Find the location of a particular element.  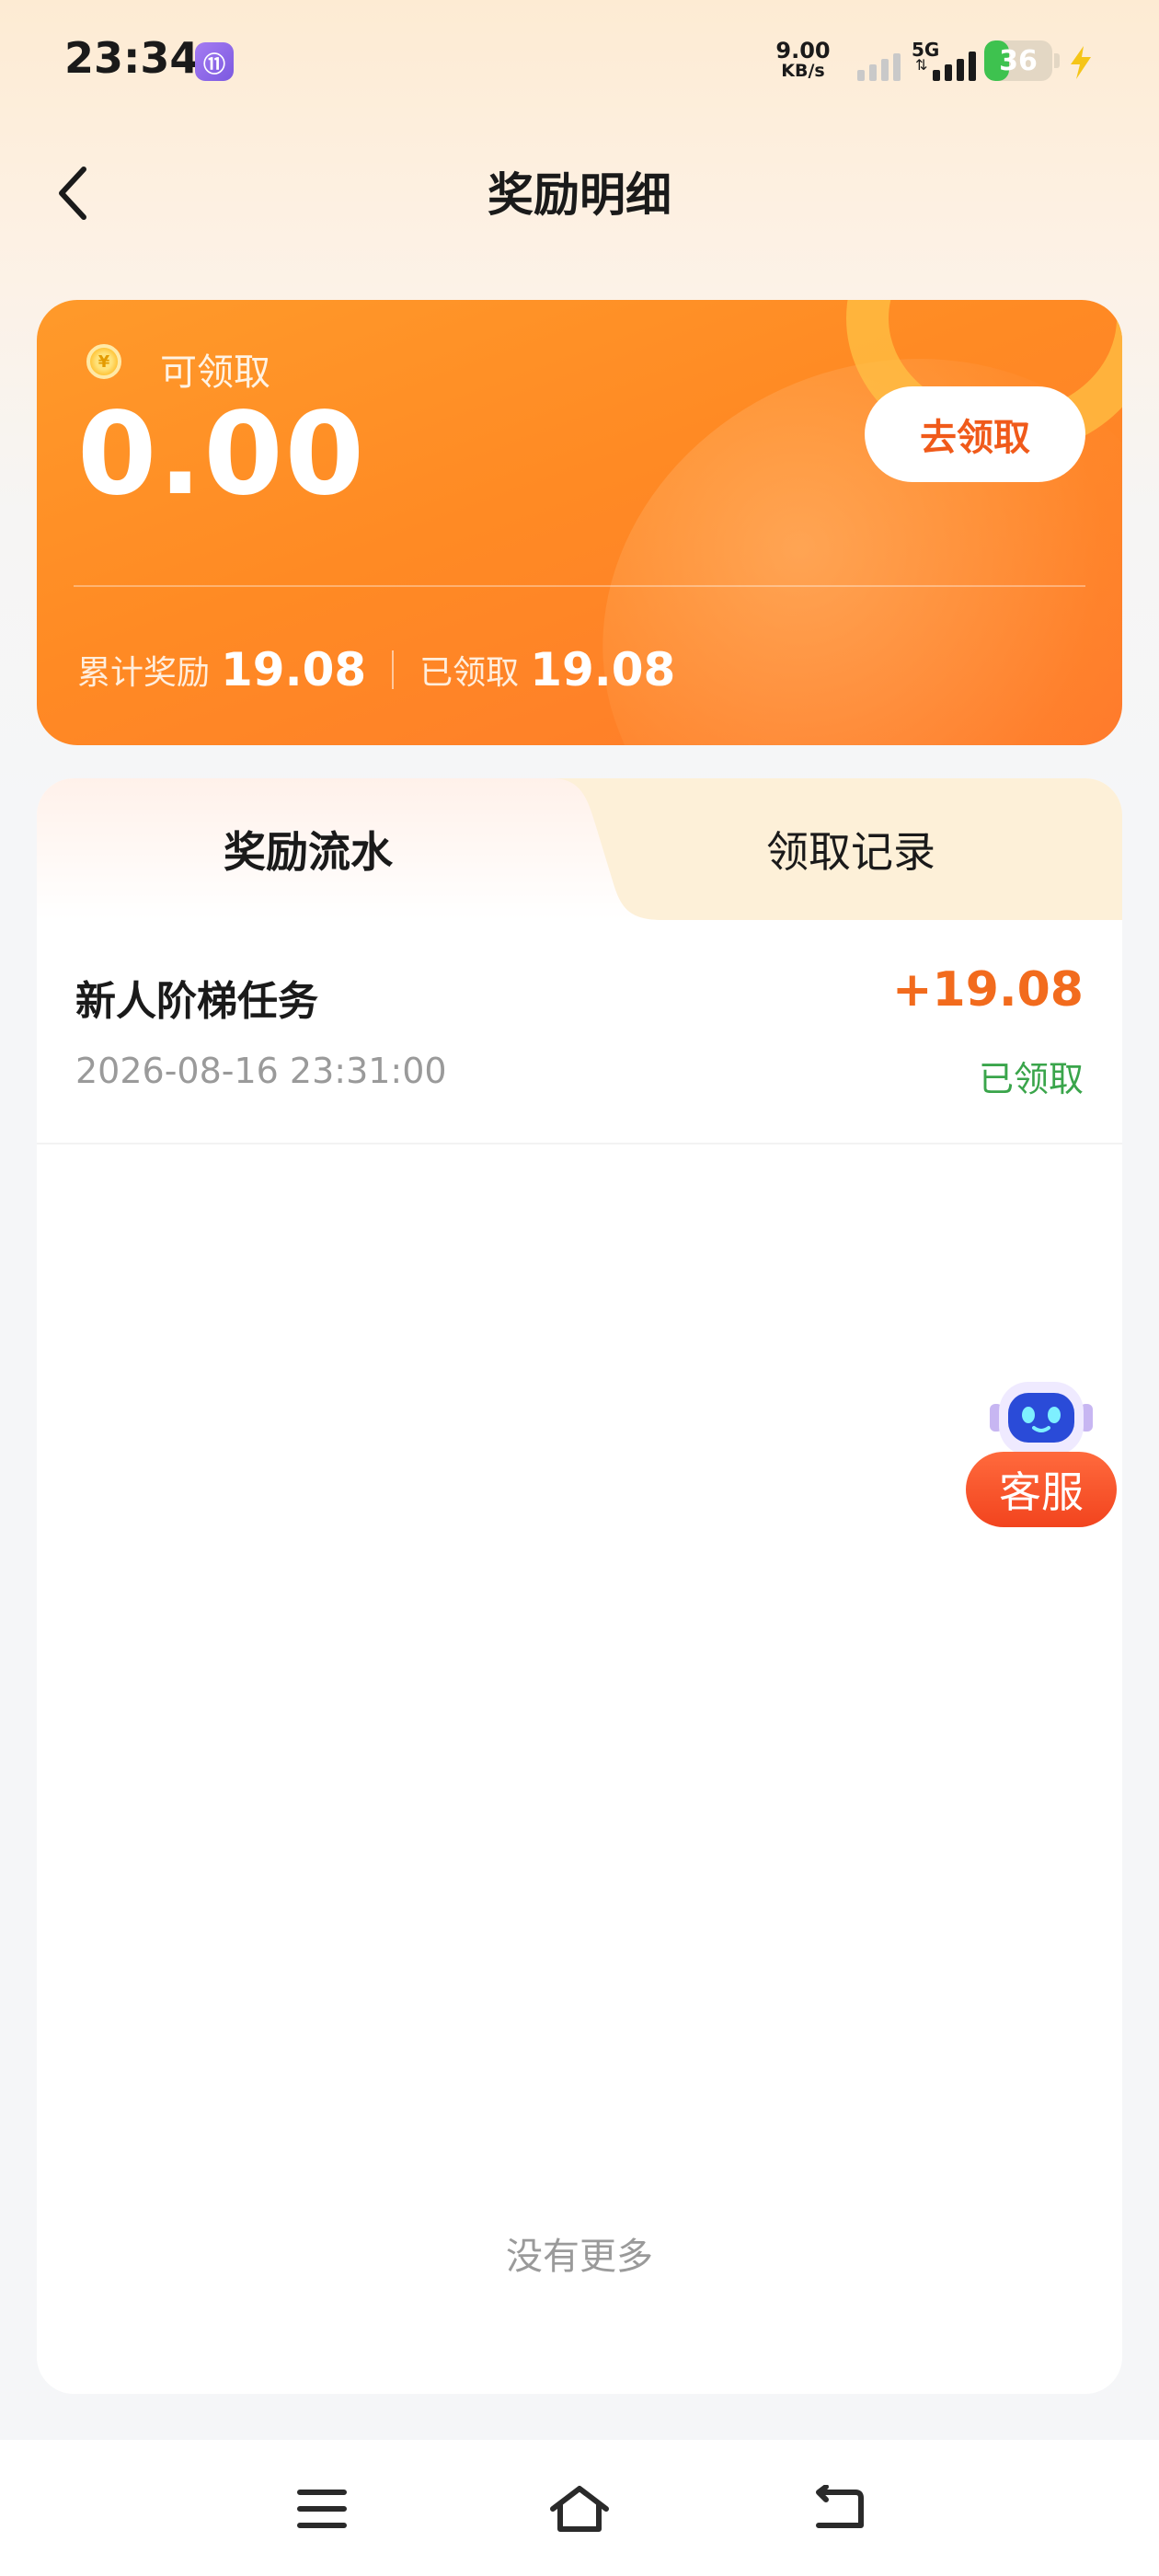

claimable-amount: 0.00 is located at coordinates (221, 454).